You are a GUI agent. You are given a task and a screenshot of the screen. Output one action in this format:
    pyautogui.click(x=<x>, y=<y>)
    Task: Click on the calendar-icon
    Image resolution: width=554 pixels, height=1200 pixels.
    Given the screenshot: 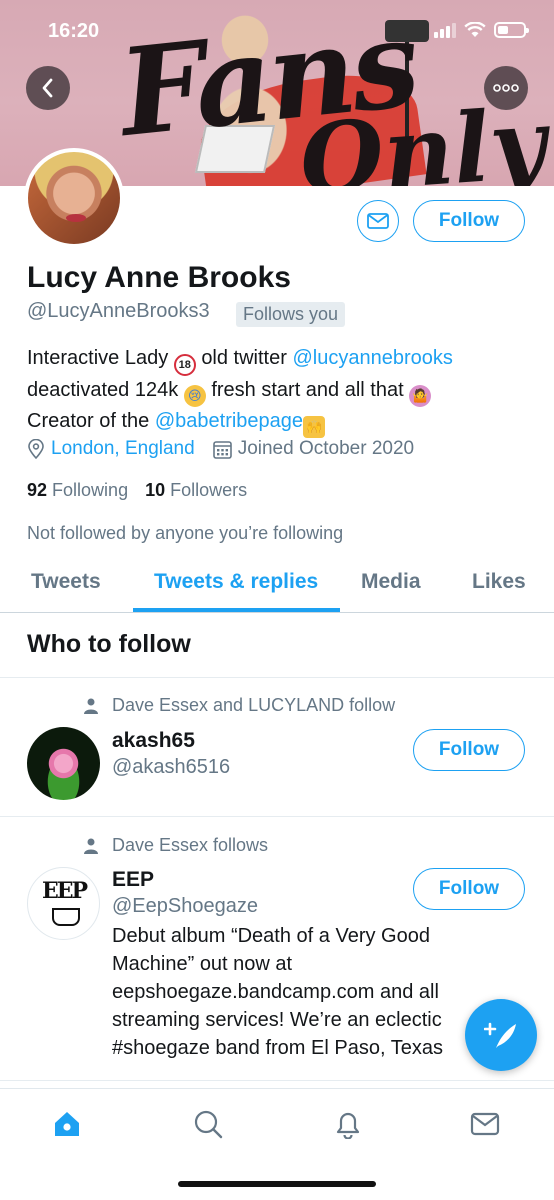 What is the action you would take?
    pyautogui.click(x=222, y=449)
    